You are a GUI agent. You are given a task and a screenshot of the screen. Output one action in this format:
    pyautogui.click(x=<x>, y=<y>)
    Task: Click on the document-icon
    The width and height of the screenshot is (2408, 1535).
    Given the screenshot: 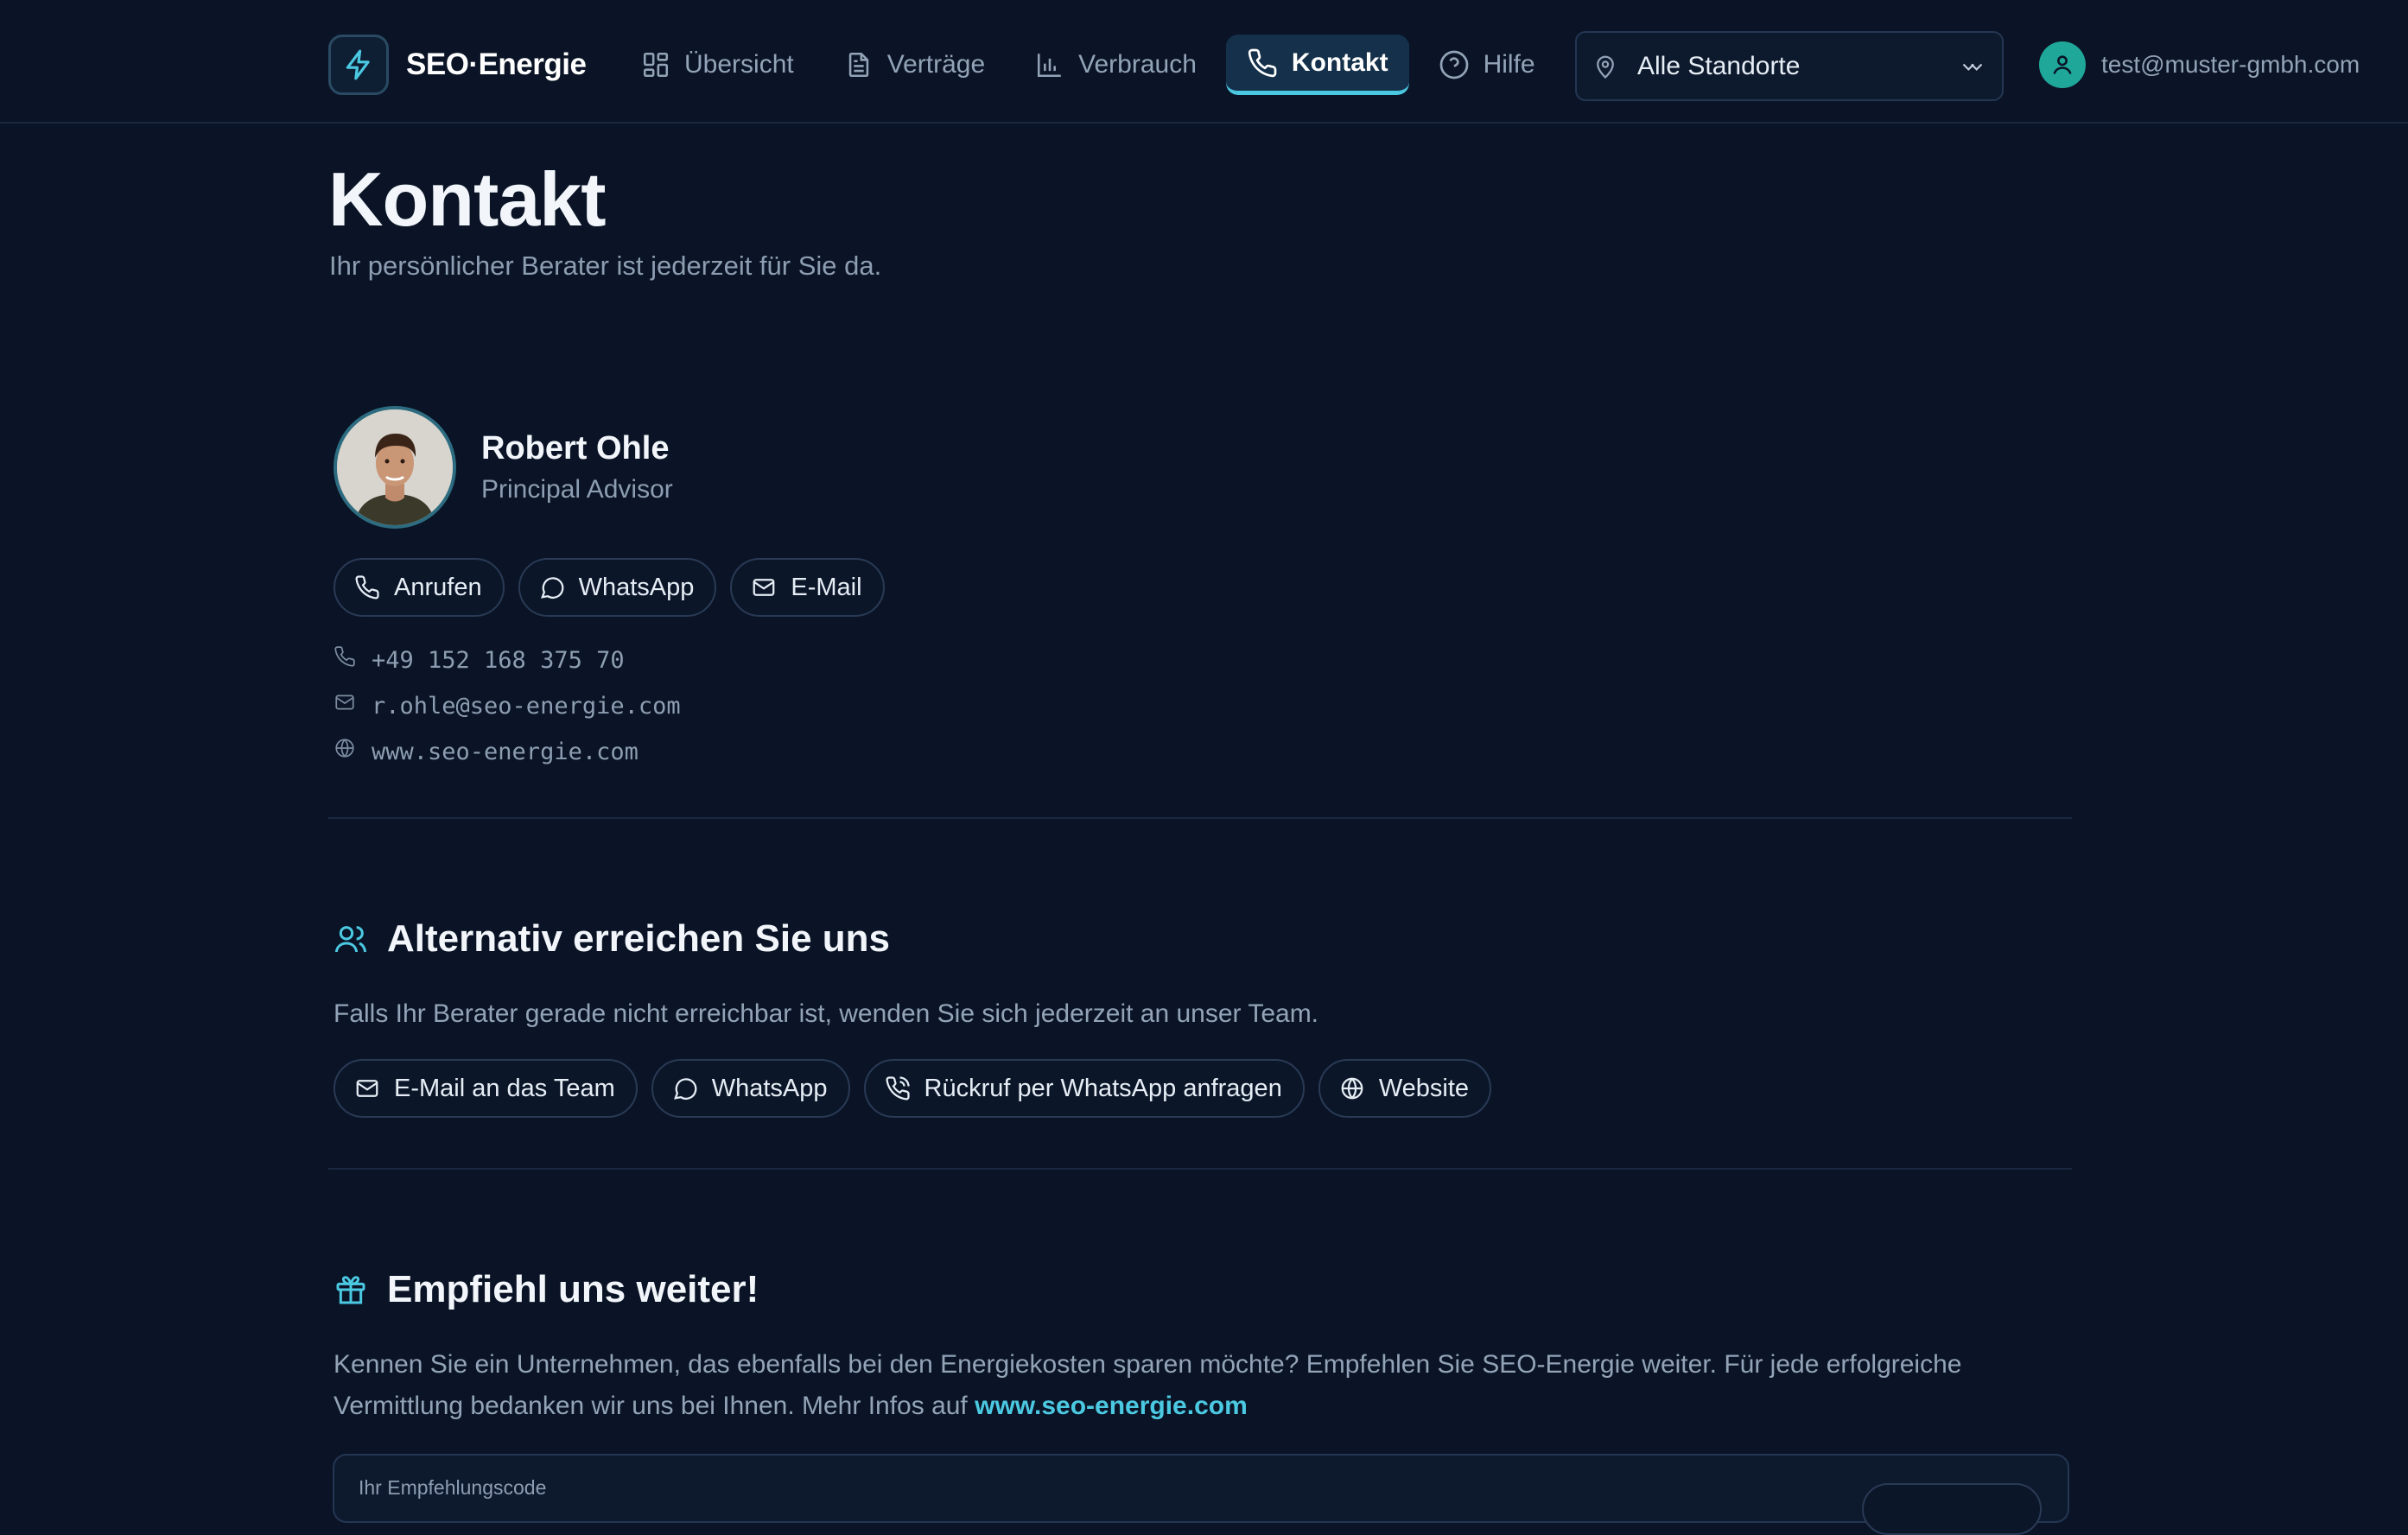 What is the action you would take?
    pyautogui.click(x=865, y=64)
    